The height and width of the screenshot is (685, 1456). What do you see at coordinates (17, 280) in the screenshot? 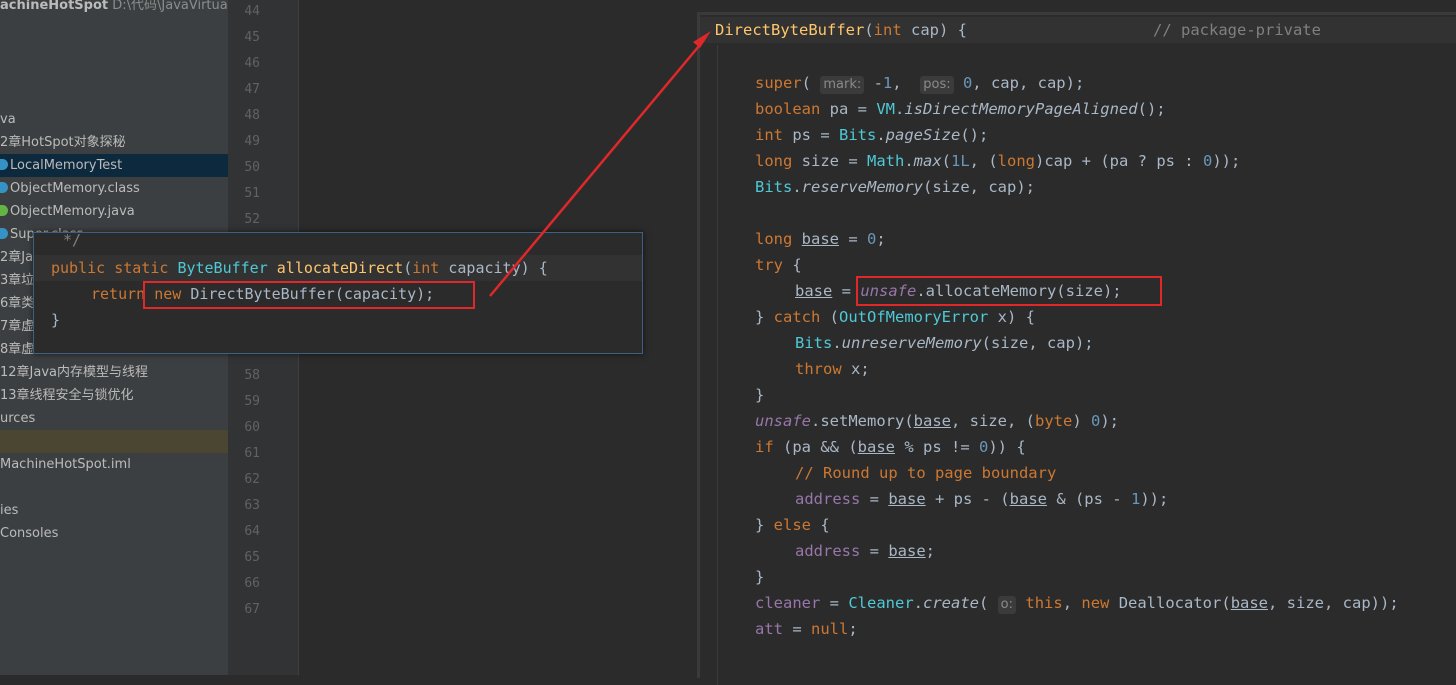
I see `tree-item-label: 3章垃` at bounding box center [17, 280].